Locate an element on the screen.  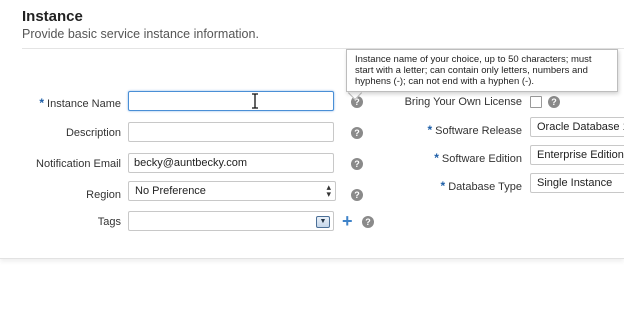
database-type-label: * Database Type is located at coordinates (481, 186).